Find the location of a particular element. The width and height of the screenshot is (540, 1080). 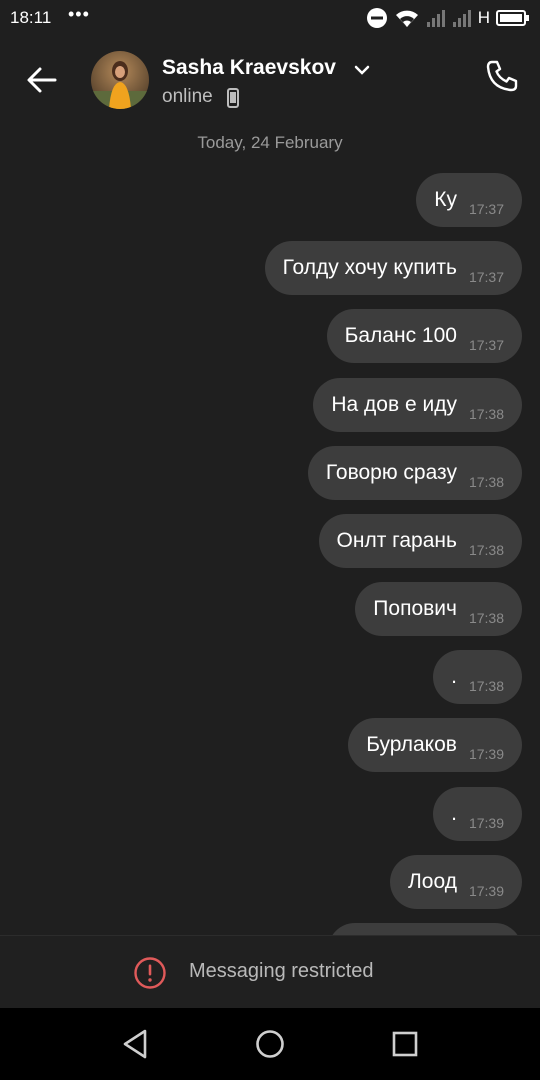

message-text: Говорю сразу is located at coordinates (391, 472).